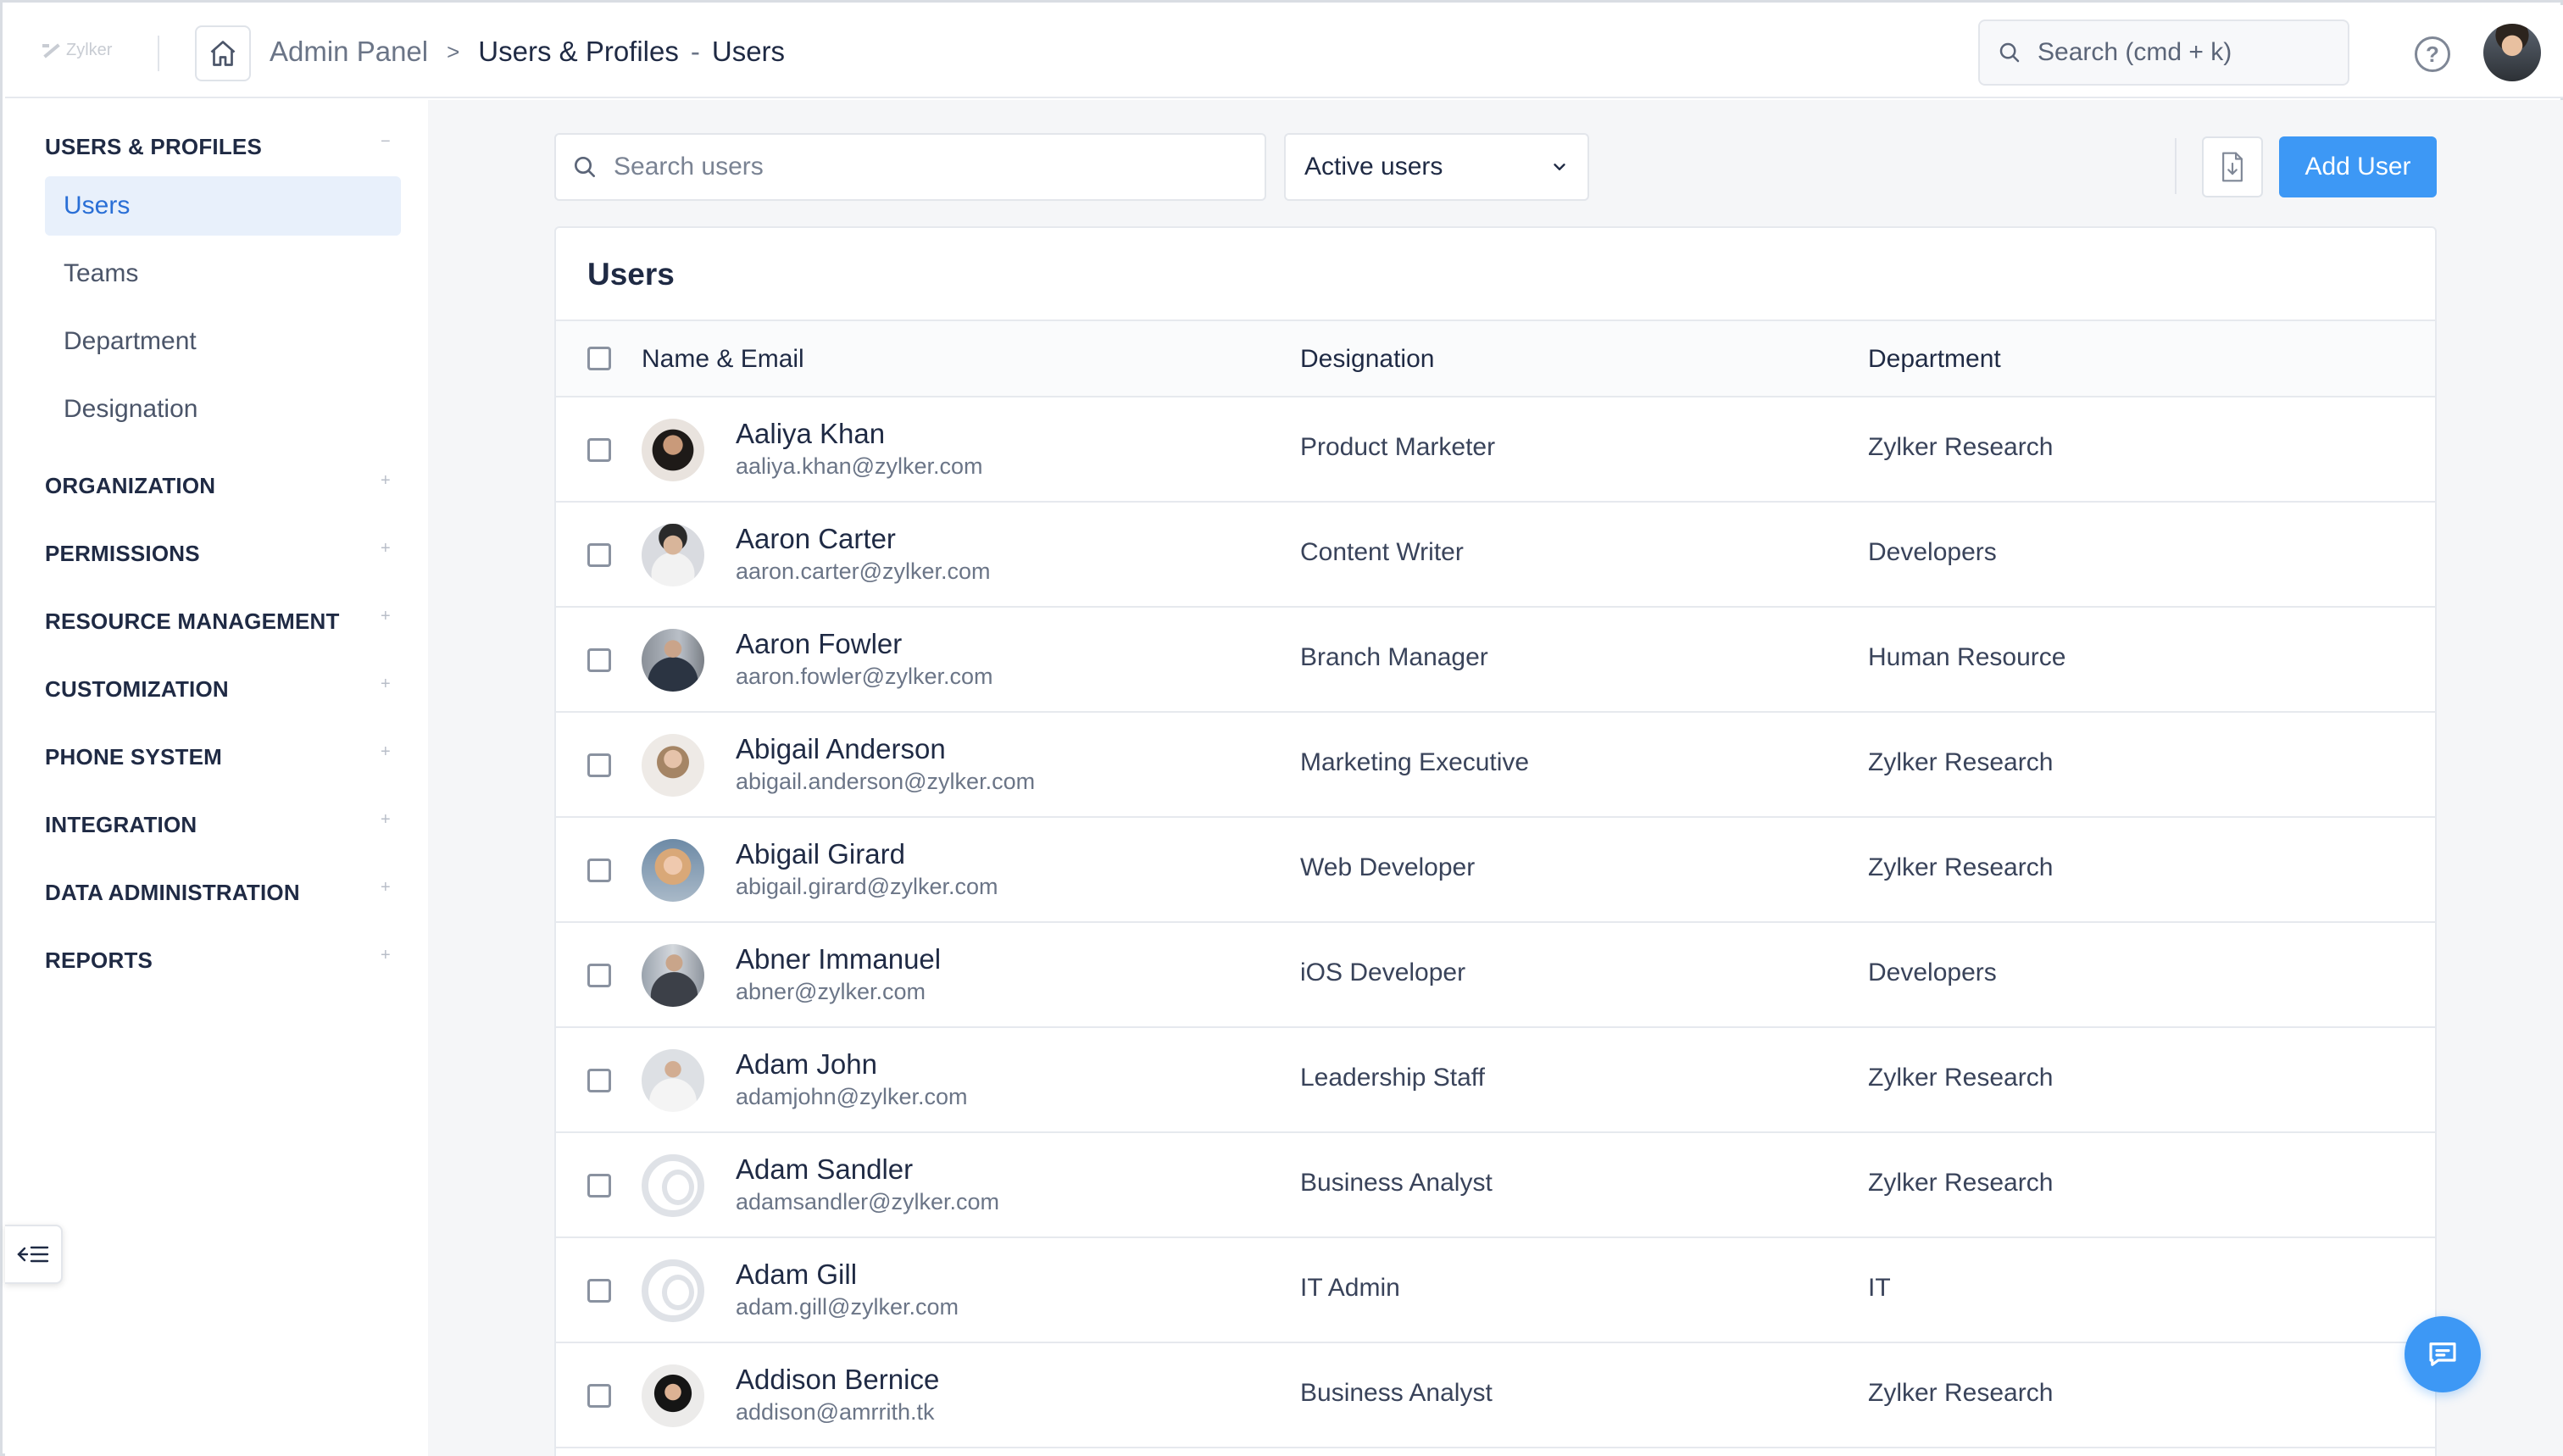 This screenshot has height=1456, width=2563. I want to click on sidebar-section-phone-system: PHONE SYSTEM, so click(133, 757).